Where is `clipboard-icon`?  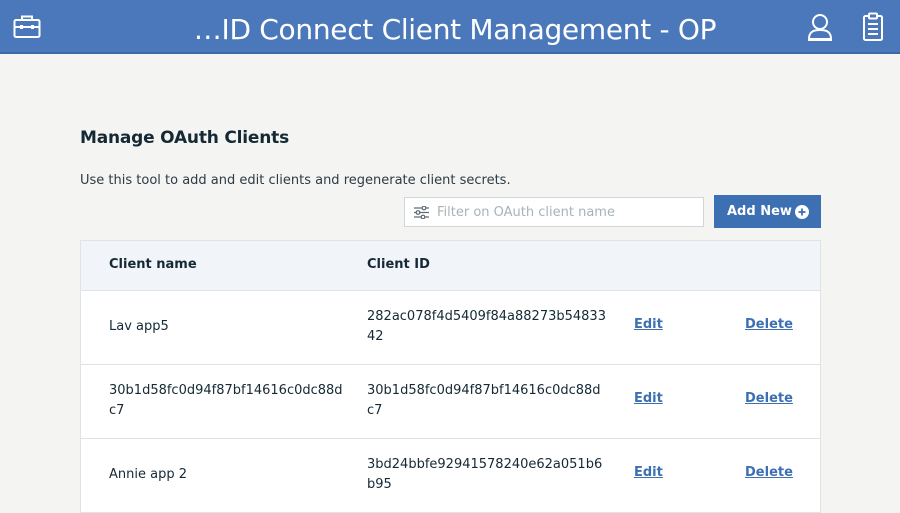 clipboard-icon is located at coordinates (873, 27).